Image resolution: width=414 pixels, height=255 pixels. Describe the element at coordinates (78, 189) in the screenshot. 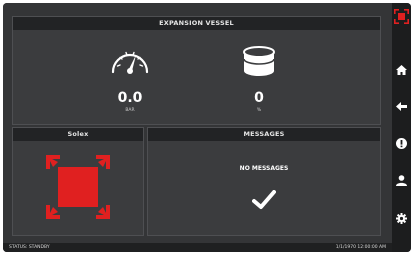

I see `solex-device-icon` at that location.